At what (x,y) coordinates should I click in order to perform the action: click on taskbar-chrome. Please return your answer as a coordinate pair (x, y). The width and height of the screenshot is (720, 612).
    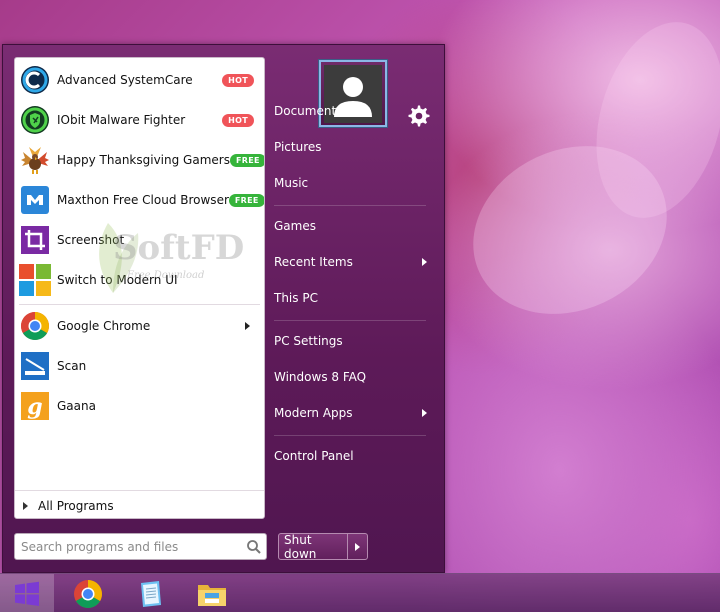
    Looking at the image, I should click on (88, 594).